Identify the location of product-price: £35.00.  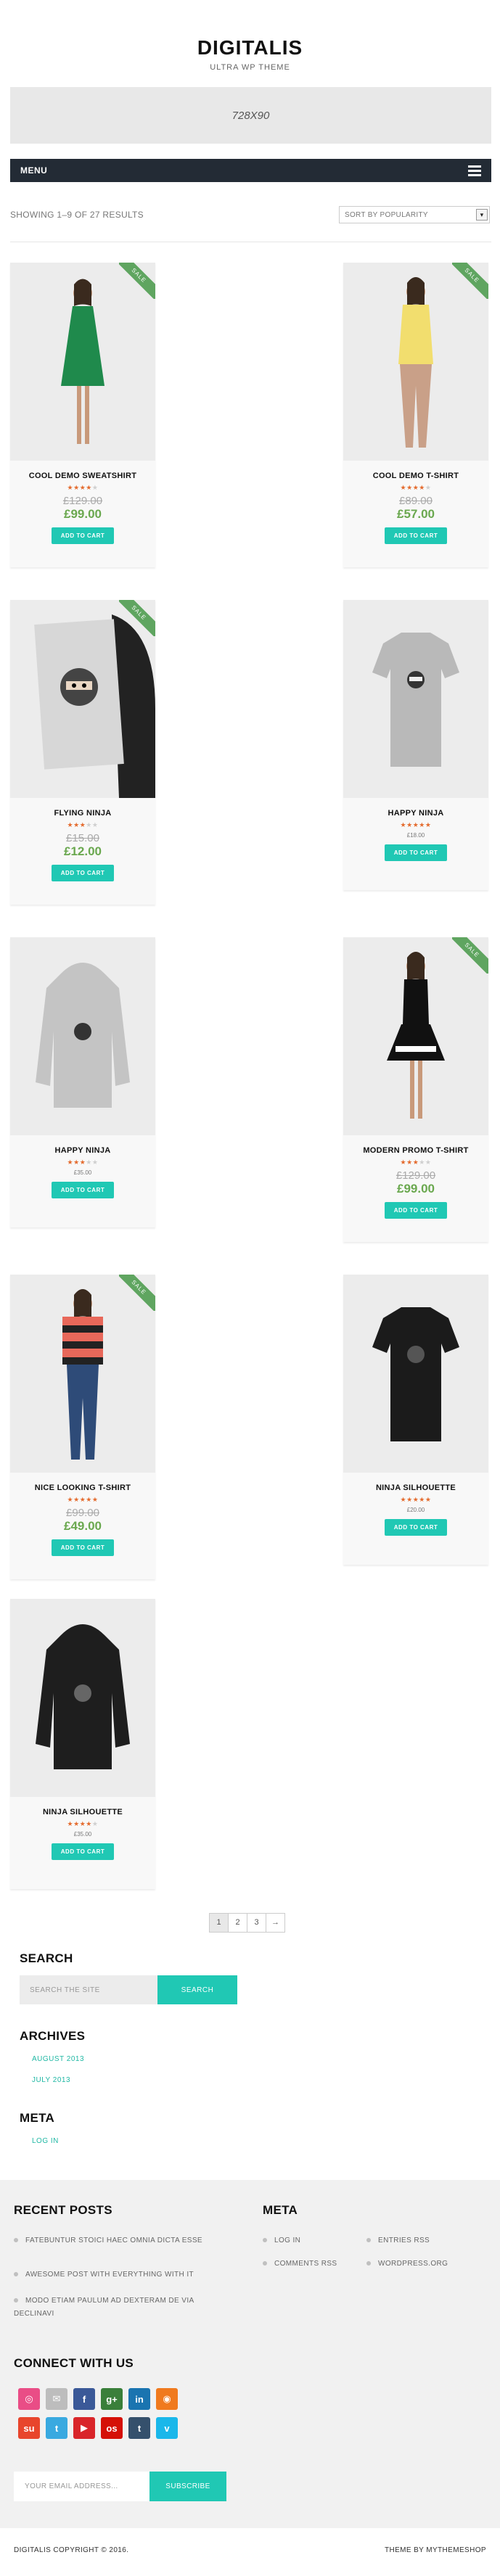
(82, 1834).